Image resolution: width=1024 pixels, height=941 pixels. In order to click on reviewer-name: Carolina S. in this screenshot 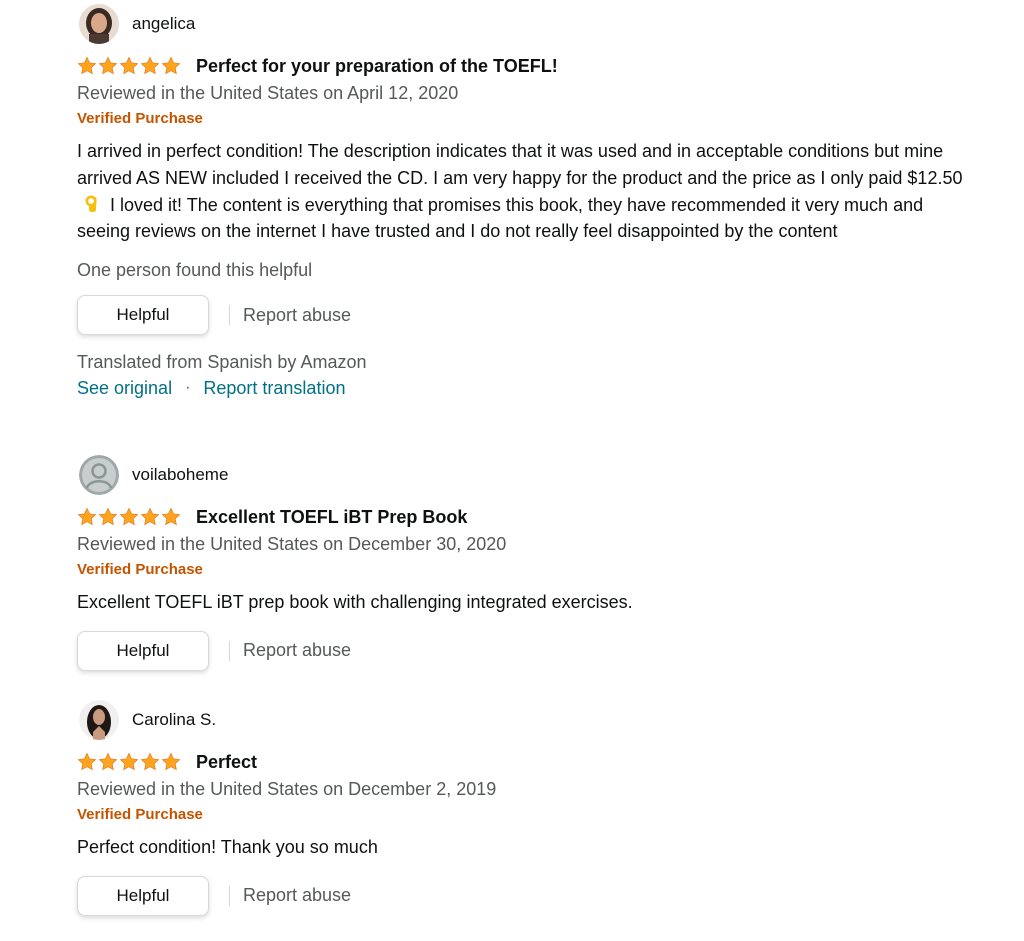, I will do `click(174, 720)`.